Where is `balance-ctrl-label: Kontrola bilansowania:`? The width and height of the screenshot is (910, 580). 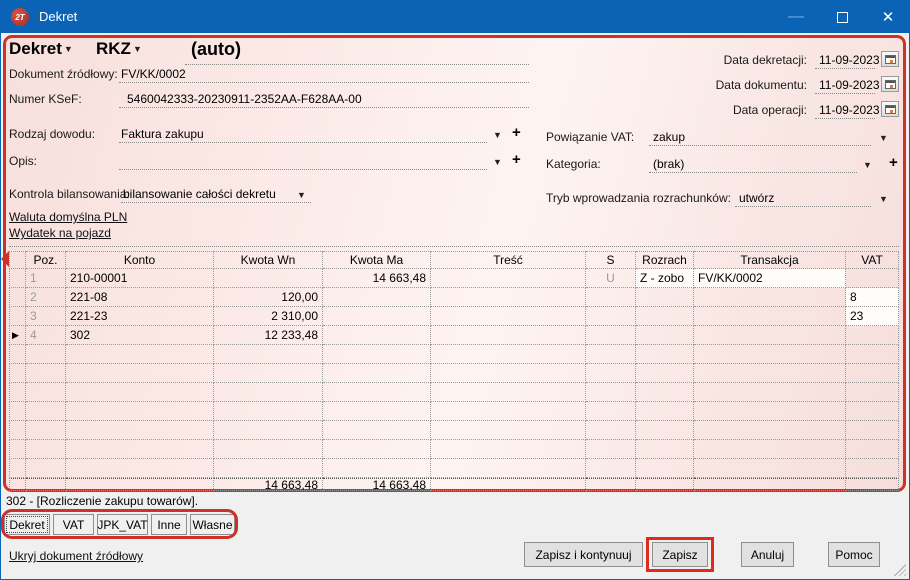
balance-ctrl-label: Kontrola bilansowania: is located at coordinates (69, 194).